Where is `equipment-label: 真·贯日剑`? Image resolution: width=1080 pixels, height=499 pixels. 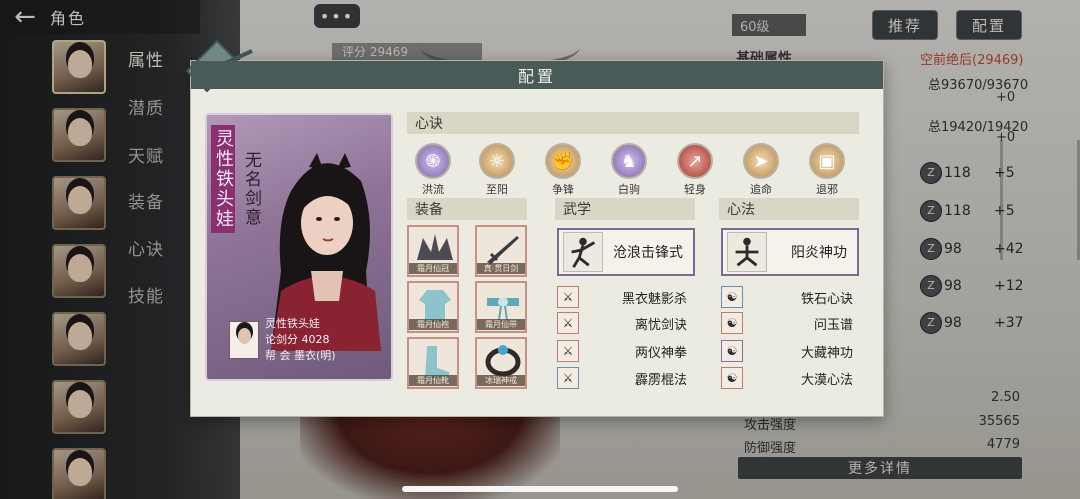
equipment-label: 真·贯日剑 is located at coordinates (501, 268).